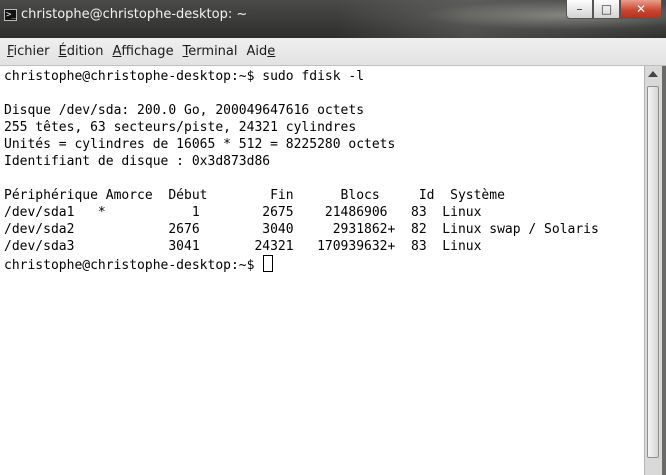 The width and height of the screenshot is (666, 475). I want to click on window-title: christophe@christophe-desktop: ~, so click(134, 14).